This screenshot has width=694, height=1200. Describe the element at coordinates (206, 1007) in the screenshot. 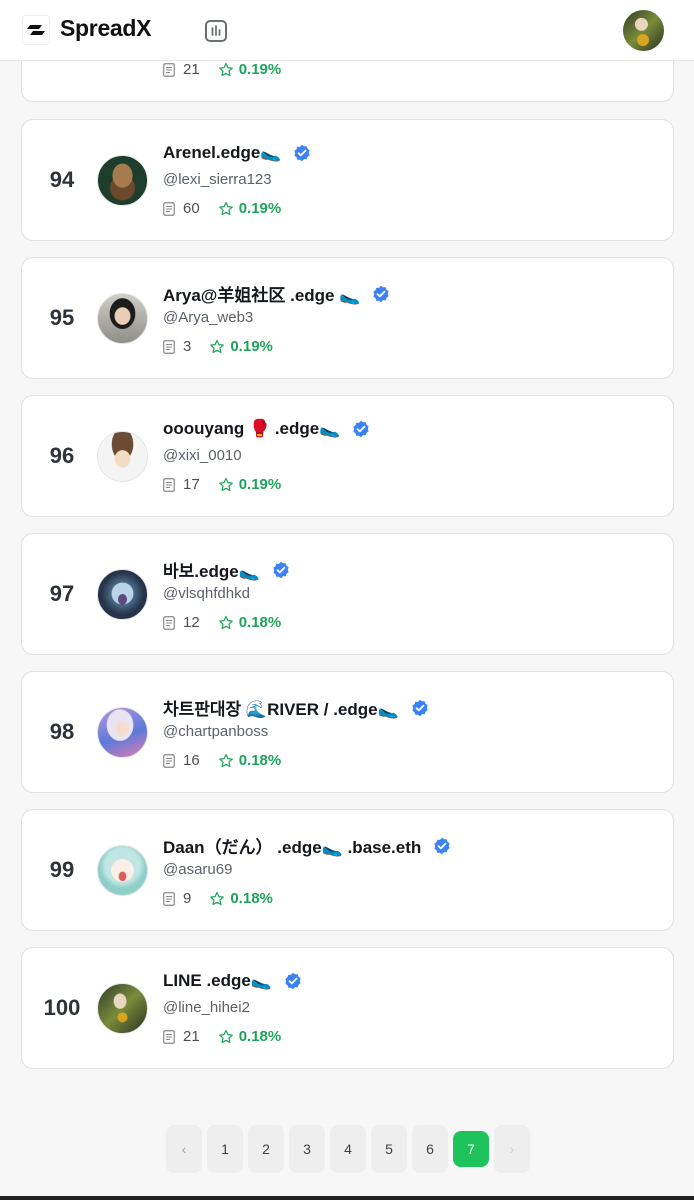

I see `user-handle: @line_hihei2` at that location.